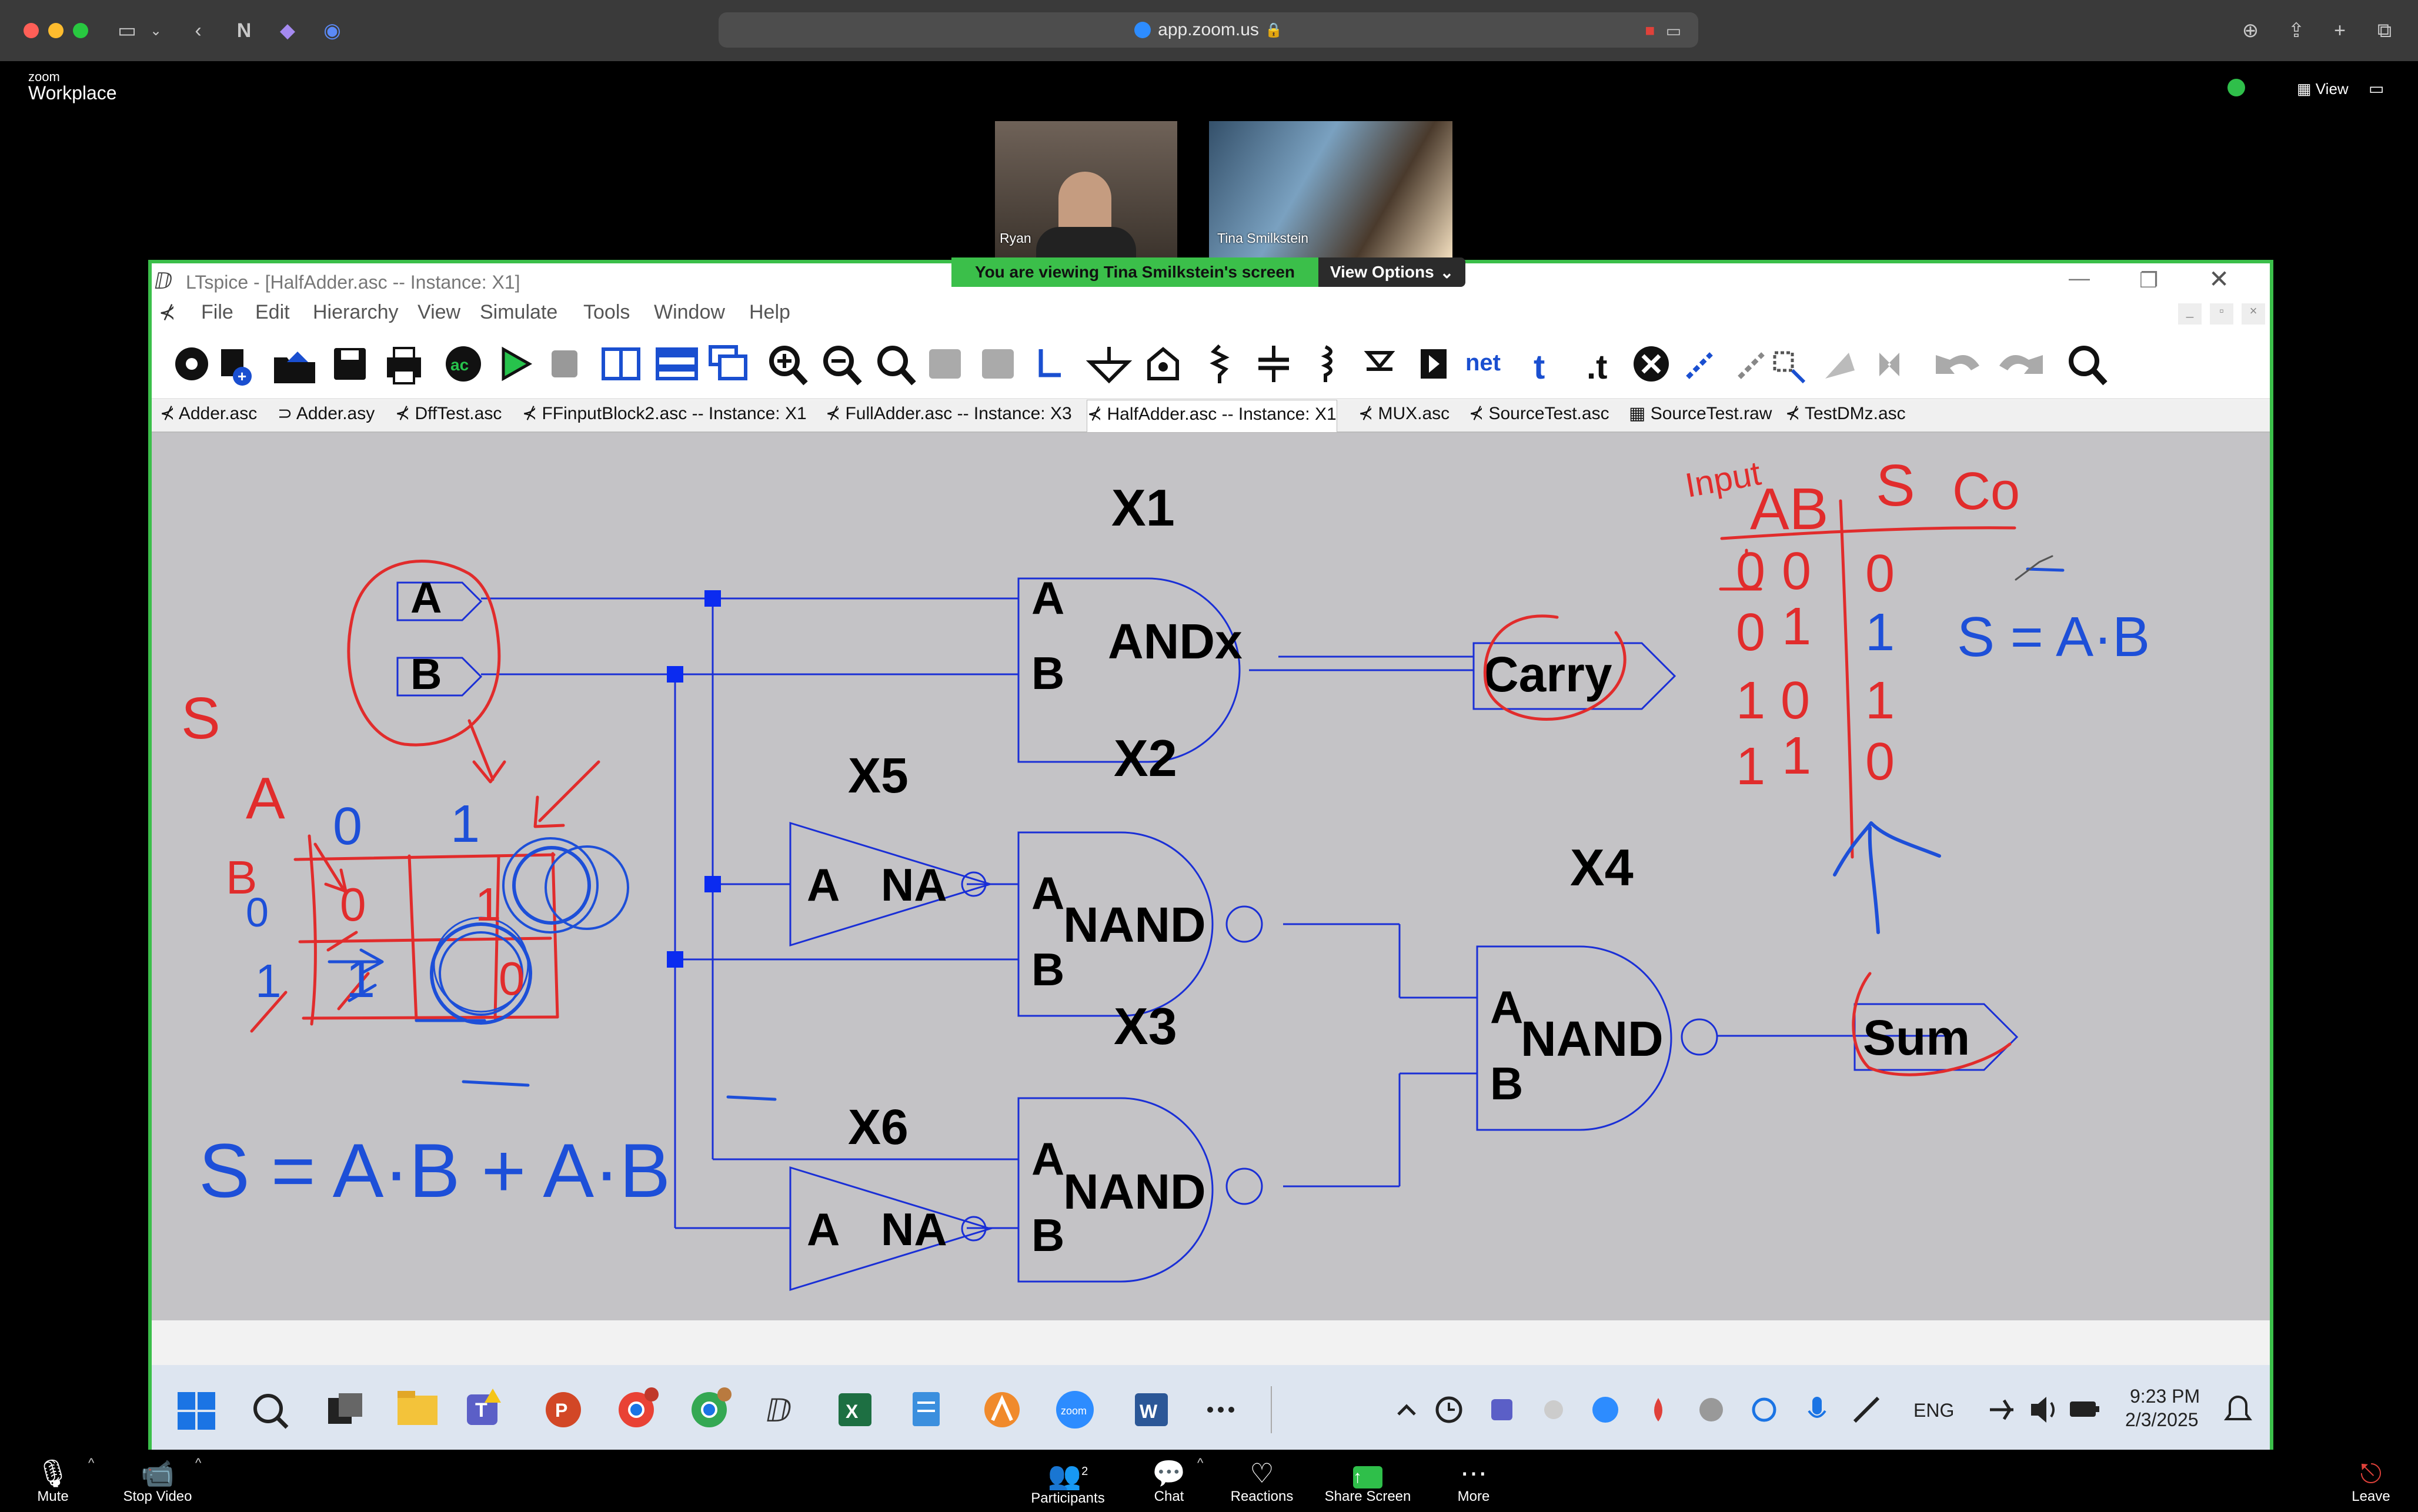 The height and width of the screenshot is (1512, 2418). What do you see at coordinates (1597, 985) in the screenshot?
I see `gate-x4-nand: X4 A B NAND` at bounding box center [1597, 985].